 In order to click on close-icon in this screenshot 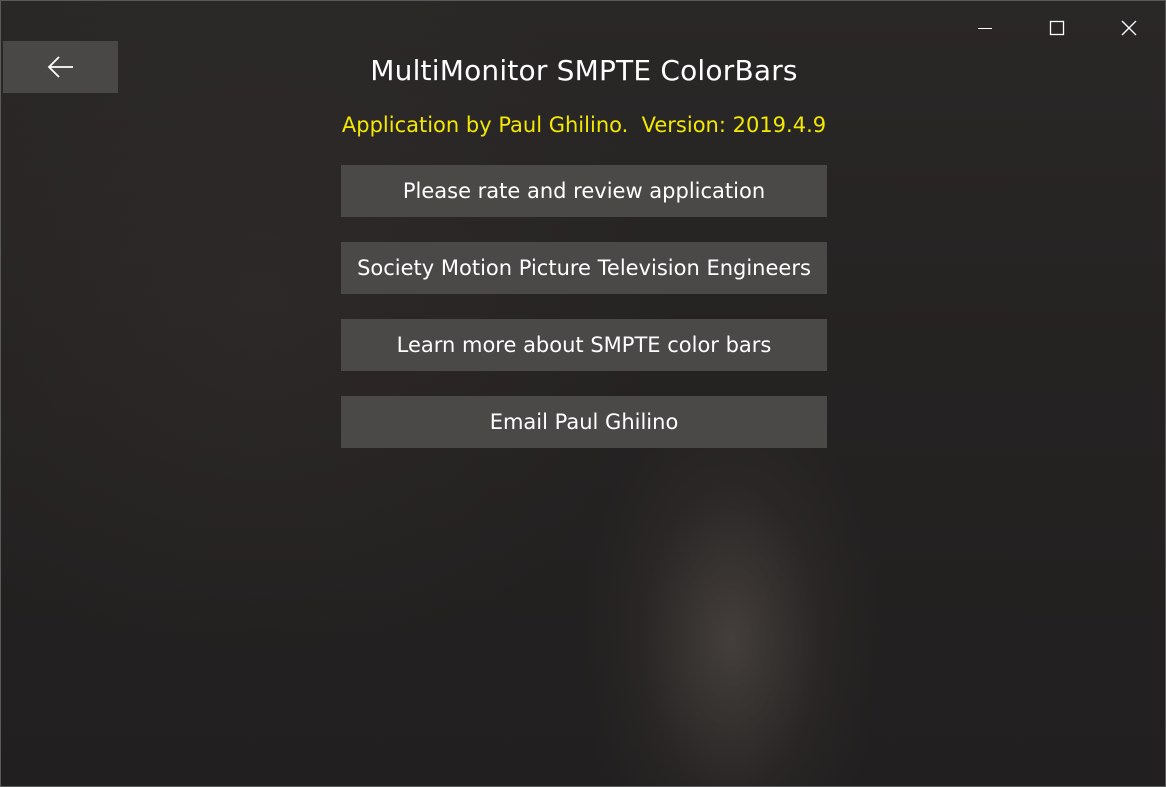, I will do `click(1129, 28)`.